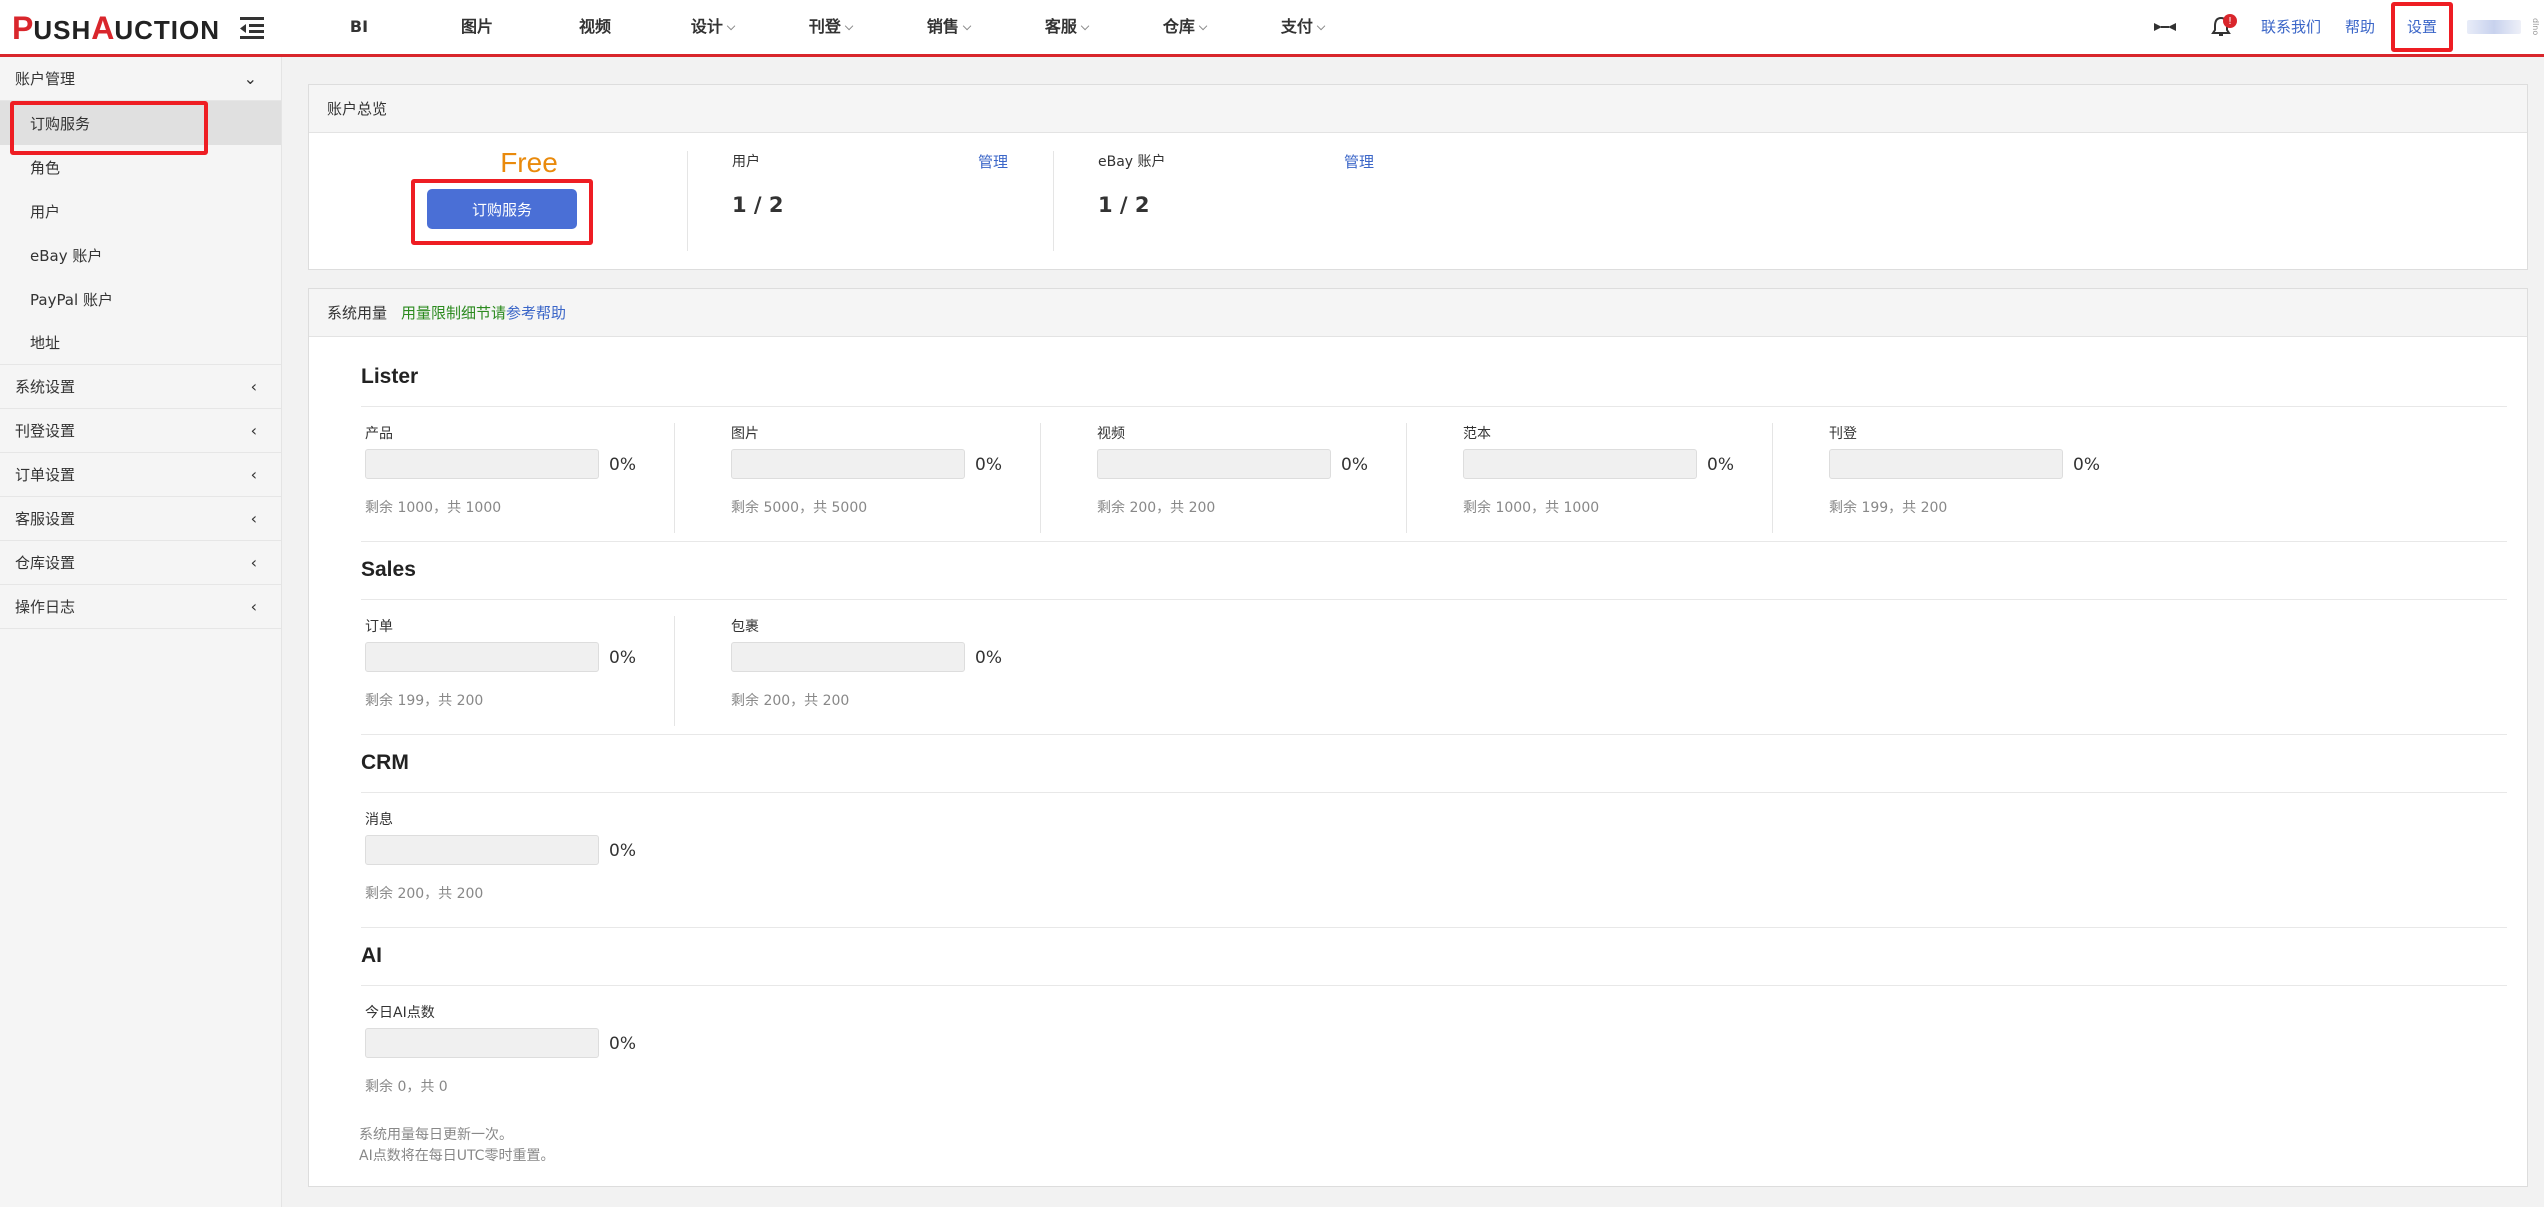 The width and height of the screenshot is (2544, 1207). I want to click on nav-images: 图片, so click(477, 27).